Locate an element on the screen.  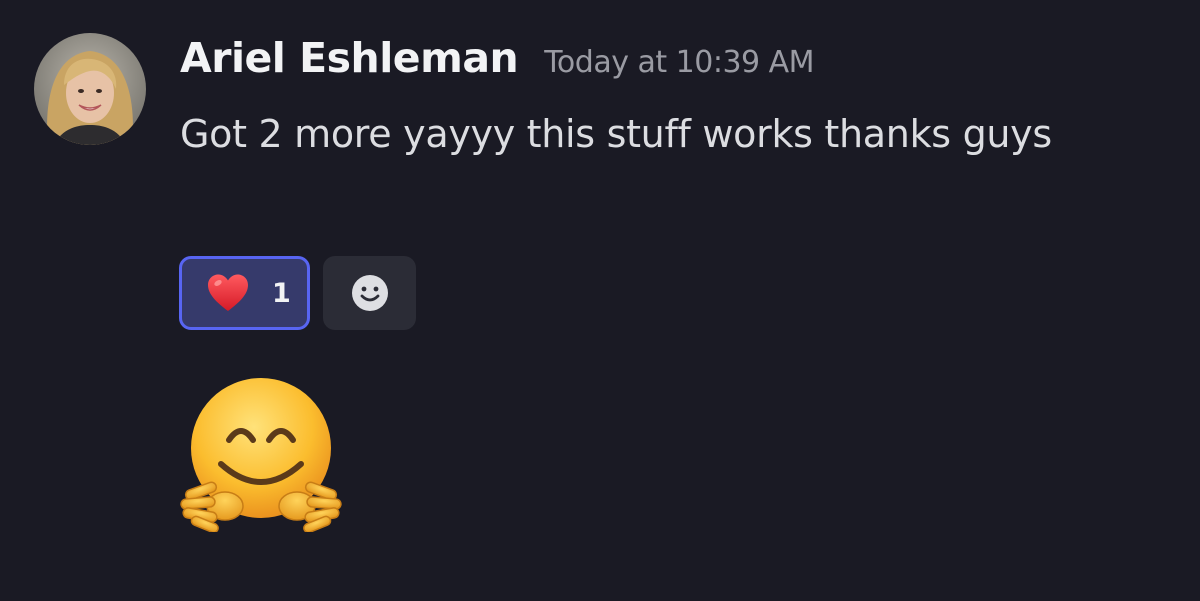
reaction-bar: 1 is located at coordinates (297, 293).